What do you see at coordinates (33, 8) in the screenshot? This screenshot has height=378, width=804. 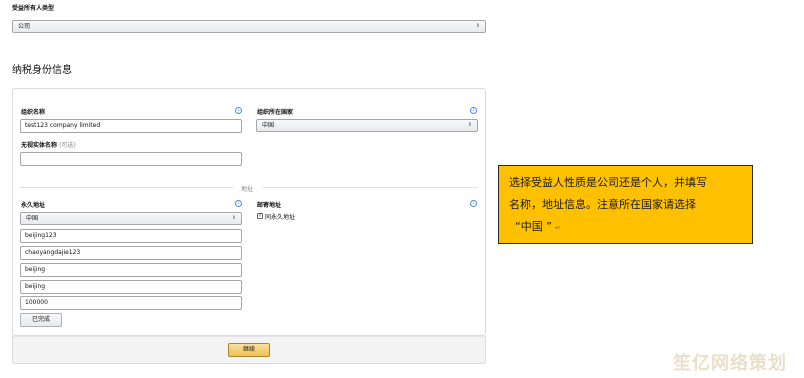 I see `owner-type-label: 受益所有人类型` at bounding box center [33, 8].